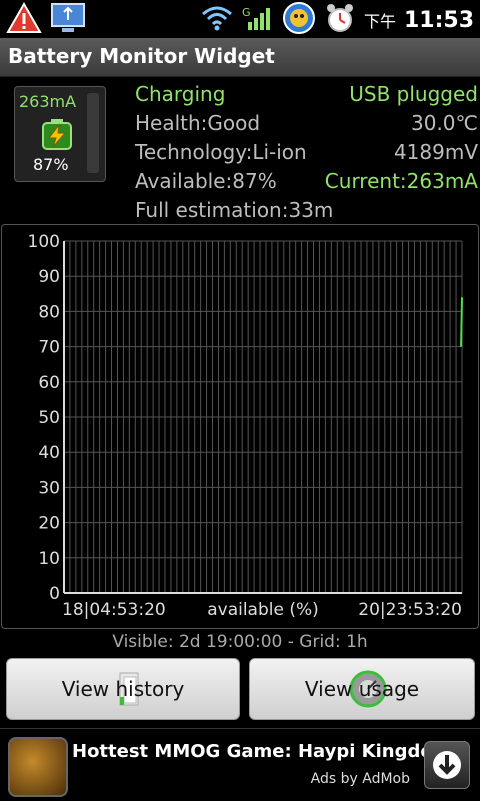 Image resolution: width=480 pixels, height=801 pixels. I want to click on series-line, so click(461, 322).